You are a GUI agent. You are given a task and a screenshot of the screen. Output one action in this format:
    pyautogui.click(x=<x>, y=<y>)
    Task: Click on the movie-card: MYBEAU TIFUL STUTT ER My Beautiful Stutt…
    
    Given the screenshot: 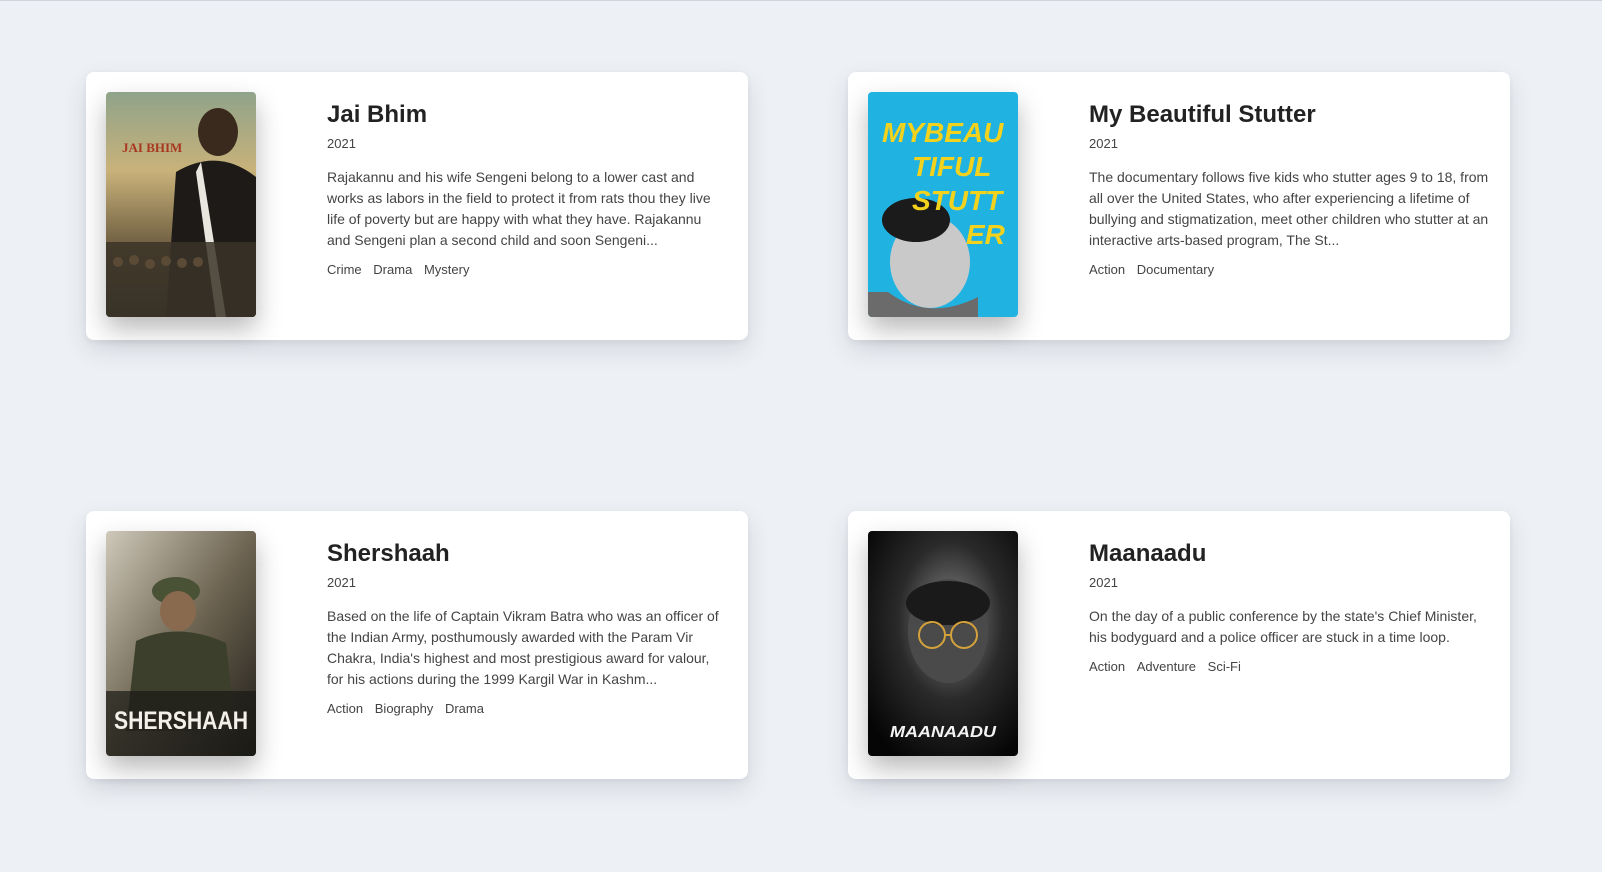 What is the action you would take?
    pyautogui.click(x=1179, y=206)
    